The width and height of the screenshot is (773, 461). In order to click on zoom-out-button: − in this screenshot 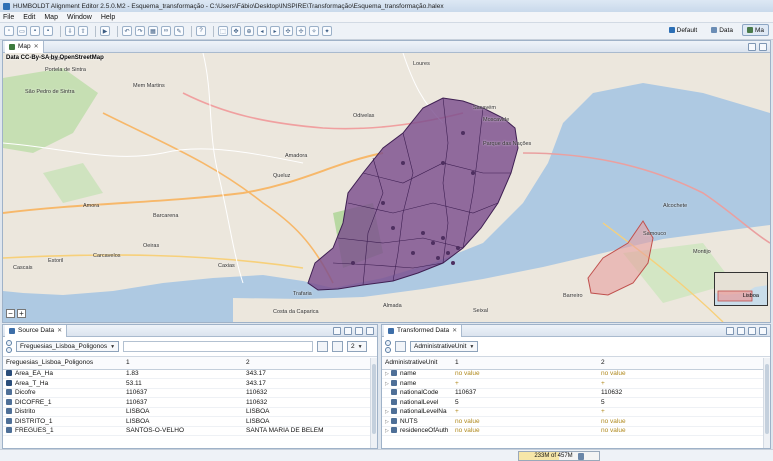, I will do `click(10, 313)`.